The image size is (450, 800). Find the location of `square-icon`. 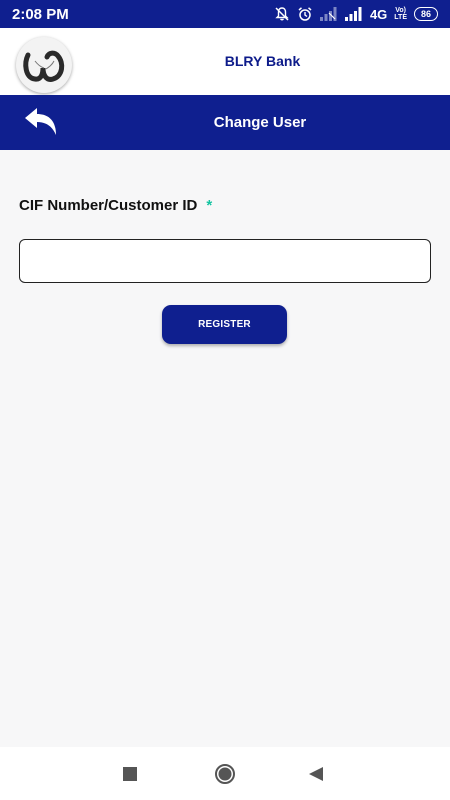

square-icon is located at coordinates (130, 773).